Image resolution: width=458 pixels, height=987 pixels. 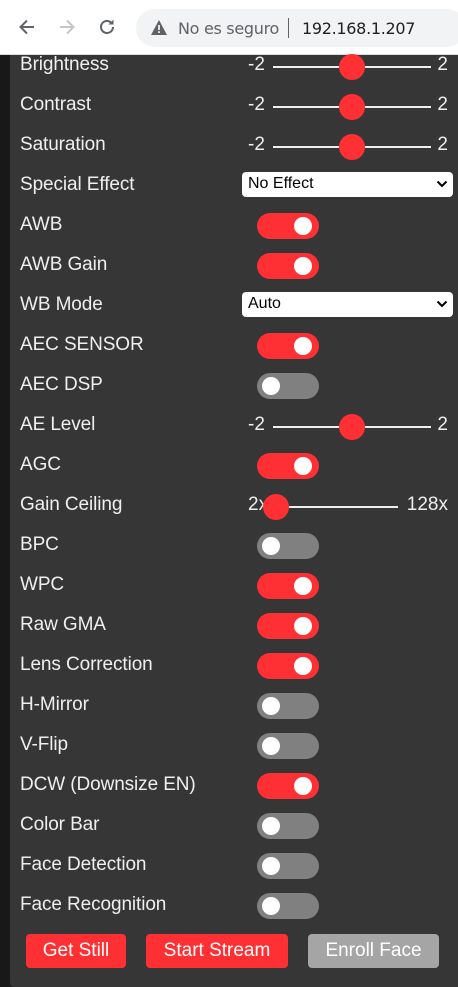 I want to click on raw-gma-toggle-knob, so click(x=303, y=626).